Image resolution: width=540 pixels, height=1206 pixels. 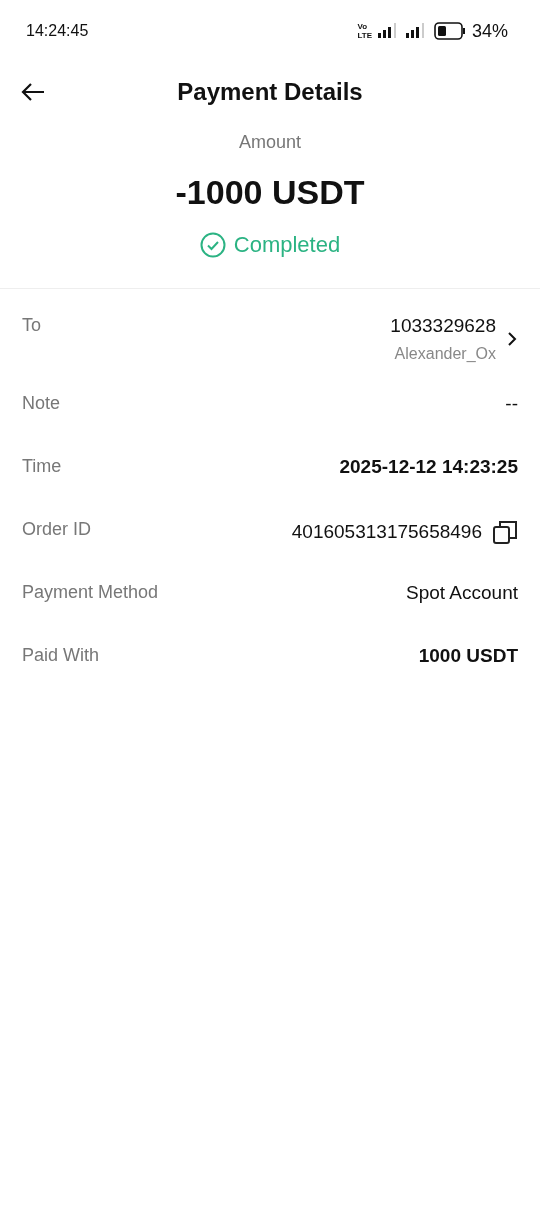 What do you see at coordinates (489, 31) in the screenshot?
I see `battery-percent: 34%` at bounding box center [489, 31].